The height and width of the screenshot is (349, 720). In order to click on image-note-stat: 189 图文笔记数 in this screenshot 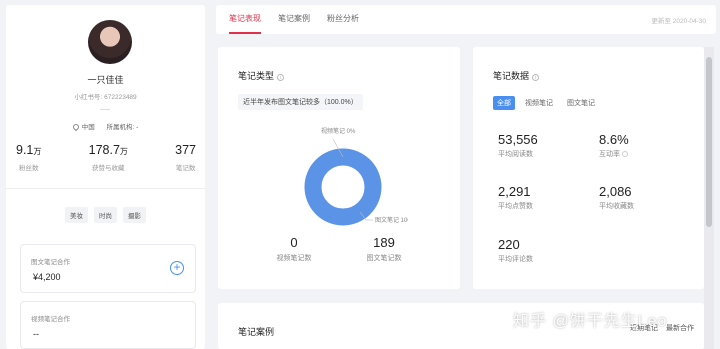, I will do `click(384, 249)`.